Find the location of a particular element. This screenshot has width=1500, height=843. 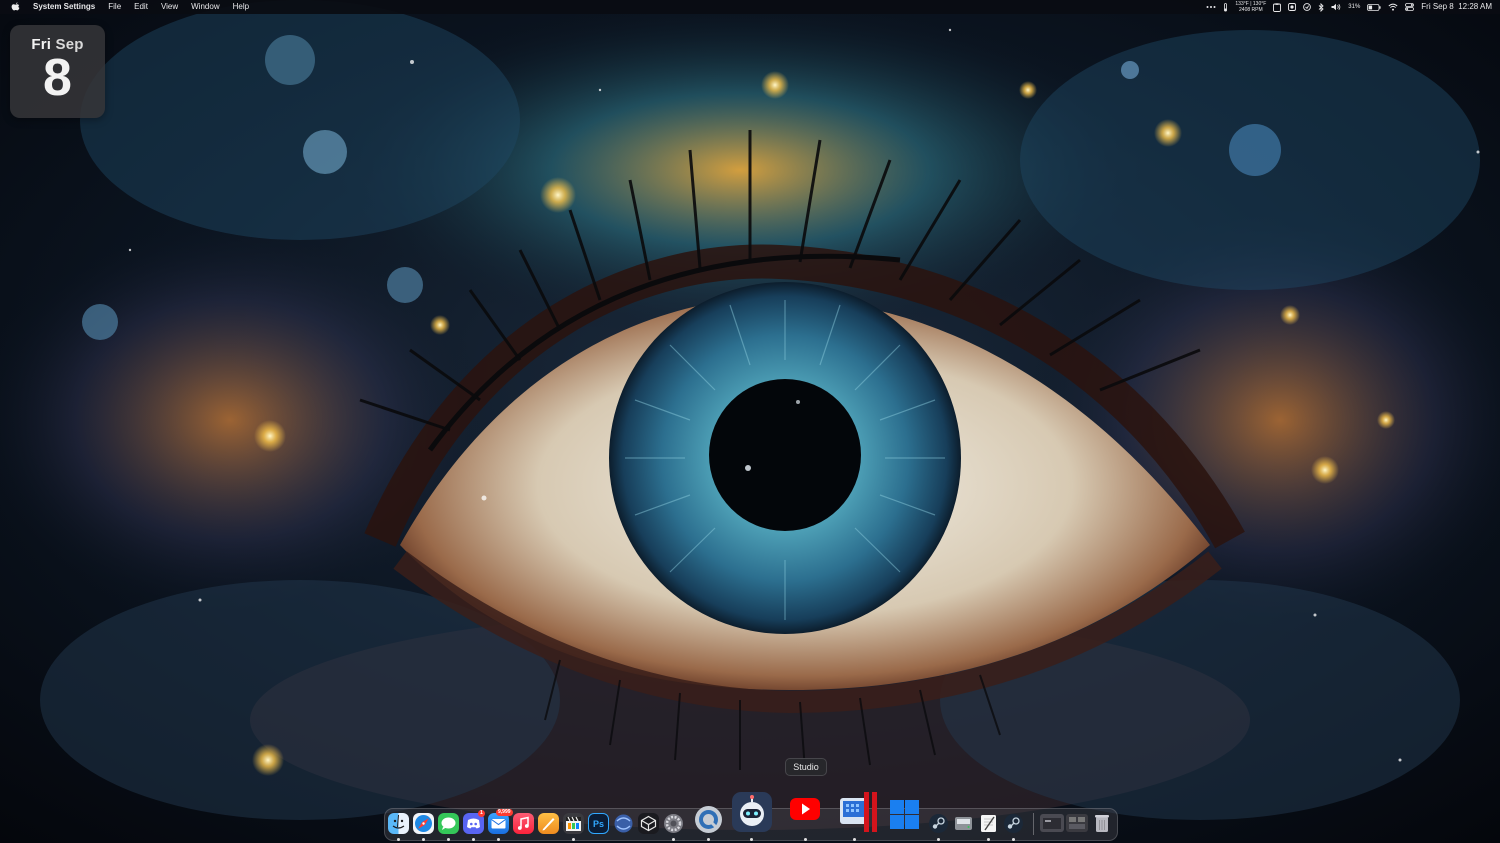

steam-2-icon is located at coordinates (1013, 823).